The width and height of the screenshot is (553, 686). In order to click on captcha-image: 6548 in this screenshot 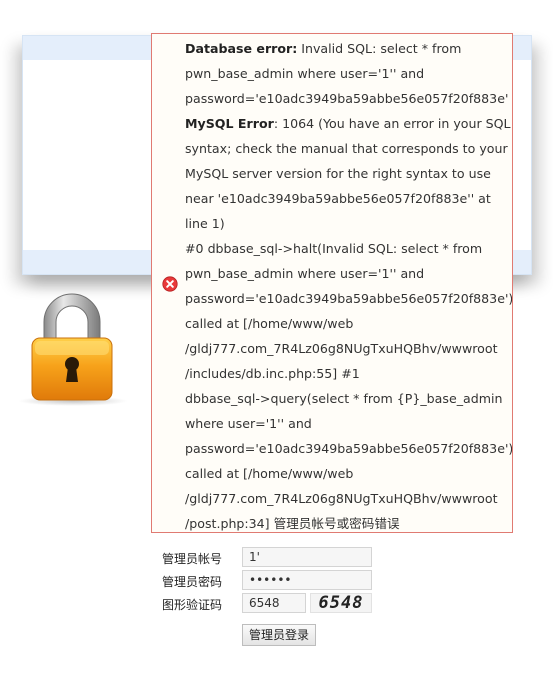, I will do `click(341, 603)`.